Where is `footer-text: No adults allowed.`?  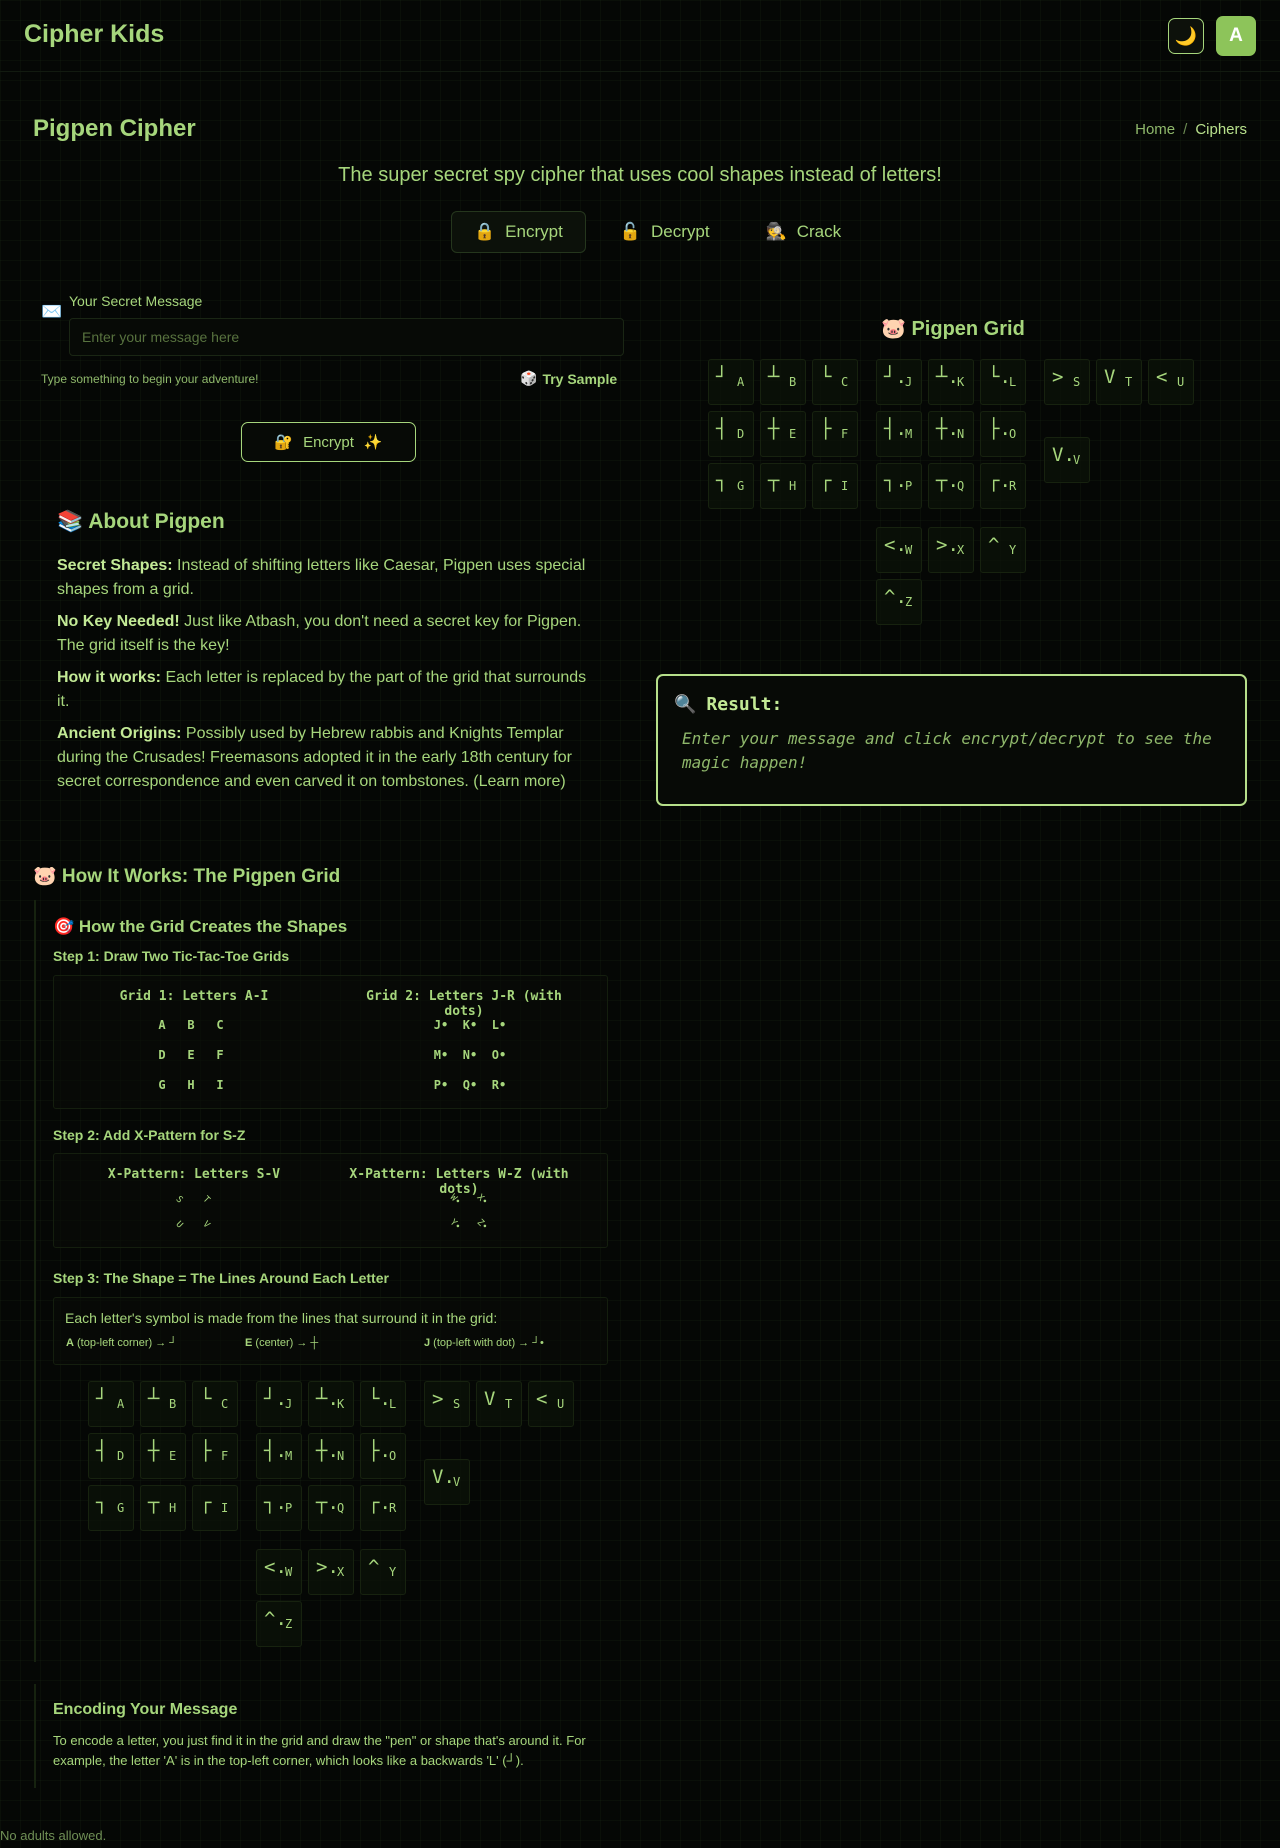
footer-text: No adults allowed. is located at coordinates (53, 1835).